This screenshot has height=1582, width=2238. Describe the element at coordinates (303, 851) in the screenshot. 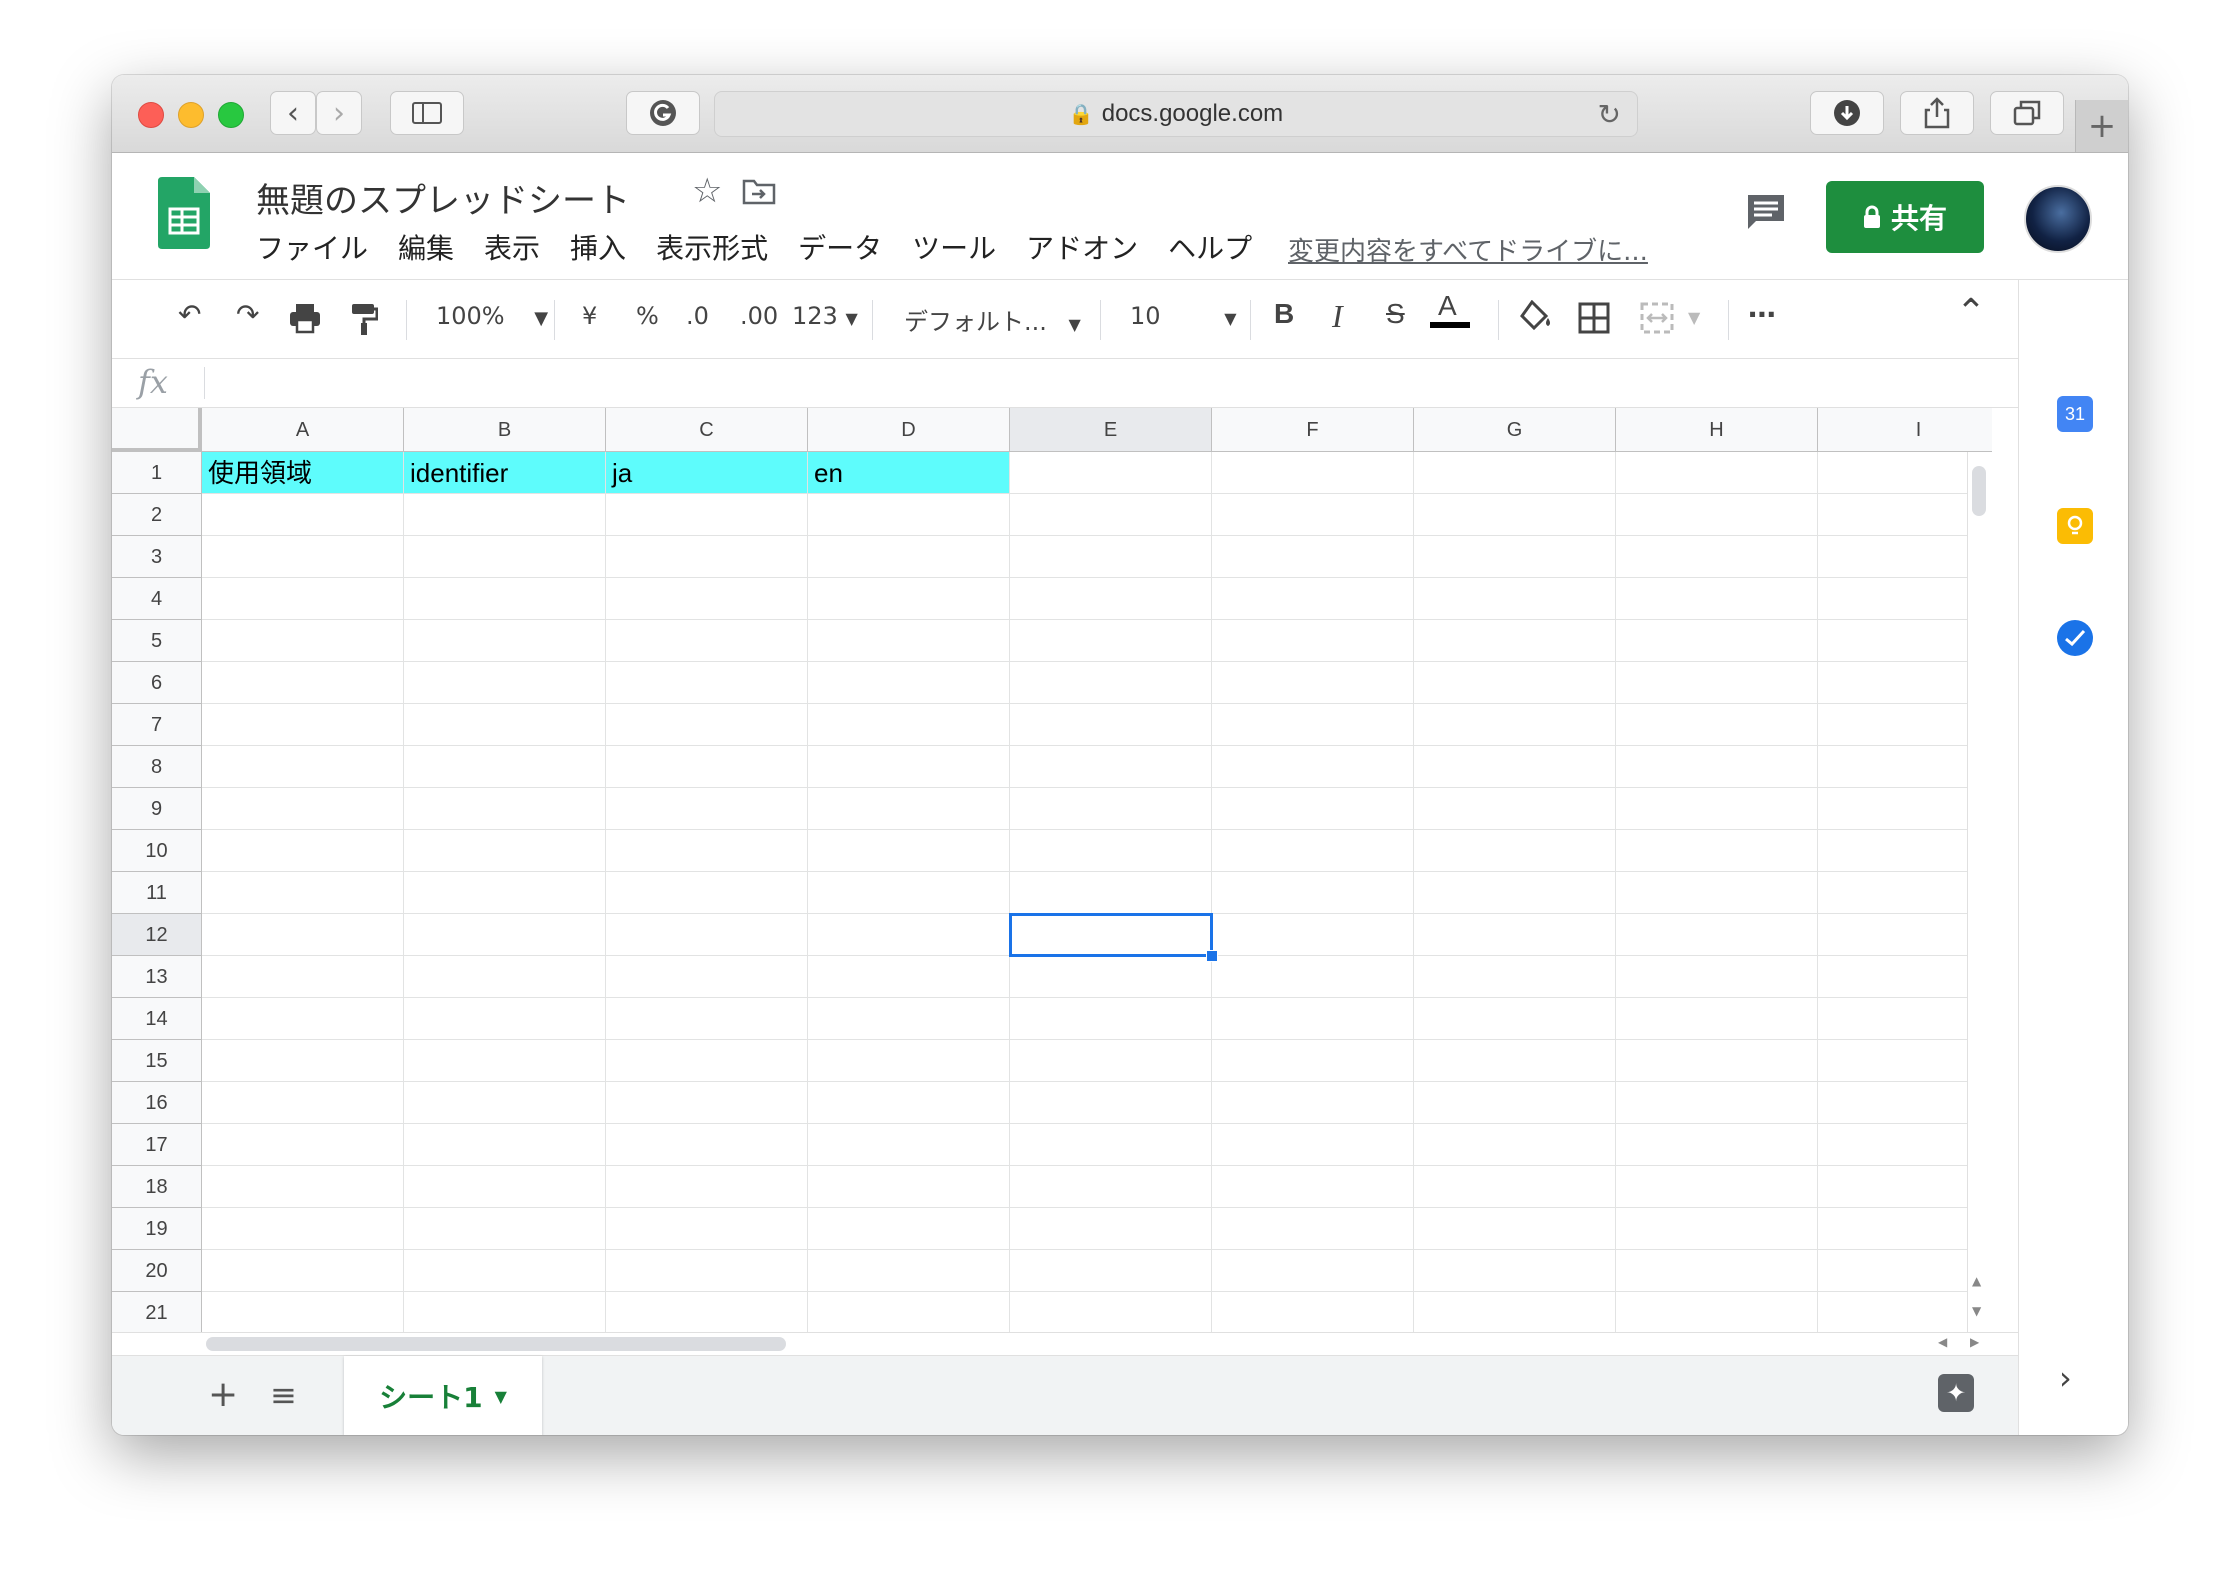

I see `cell-A10` at that location.